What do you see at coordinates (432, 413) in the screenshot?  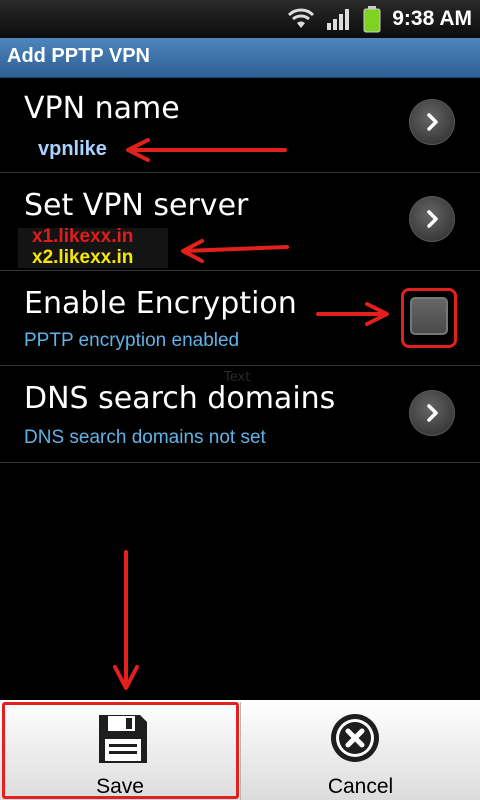 I see `dns-chevron-icon` at bounding box center [432, 413].